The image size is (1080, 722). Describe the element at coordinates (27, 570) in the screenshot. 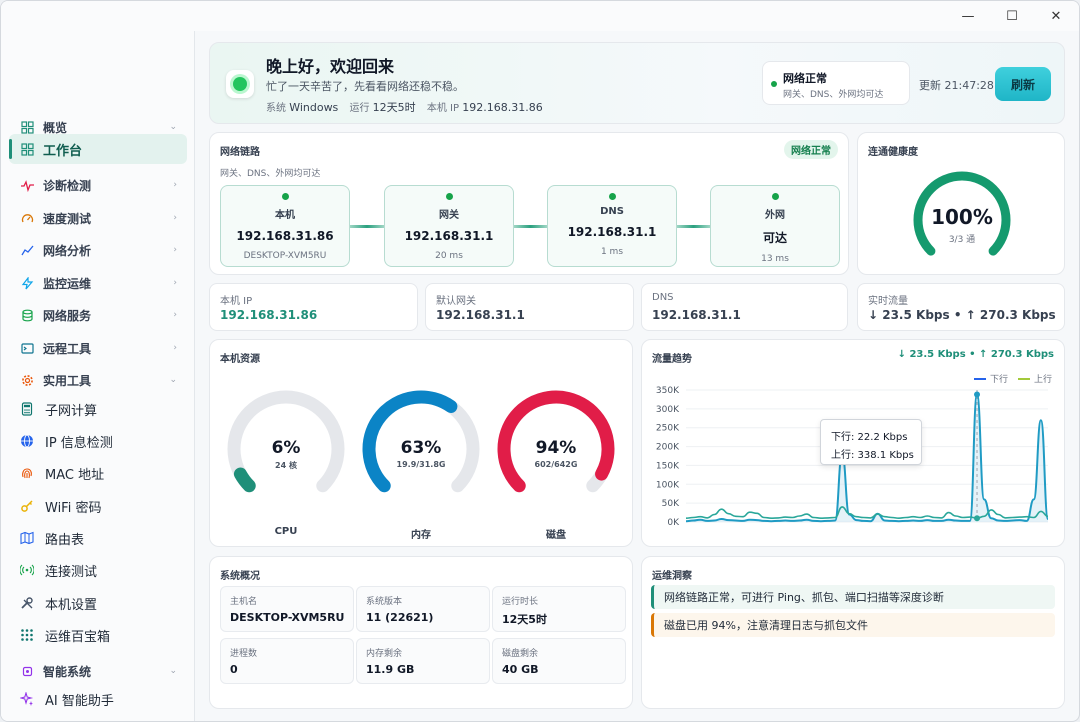

I see `signal-icon` at that location.